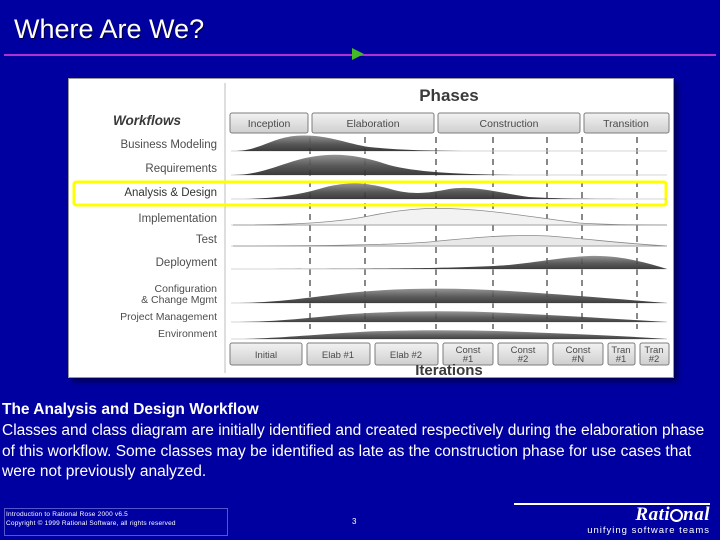 This screenshot has width=720, height=540. Describe the element at coordinates (449, 95) in the screenshot. I see `svg-text: Phases` at that location.